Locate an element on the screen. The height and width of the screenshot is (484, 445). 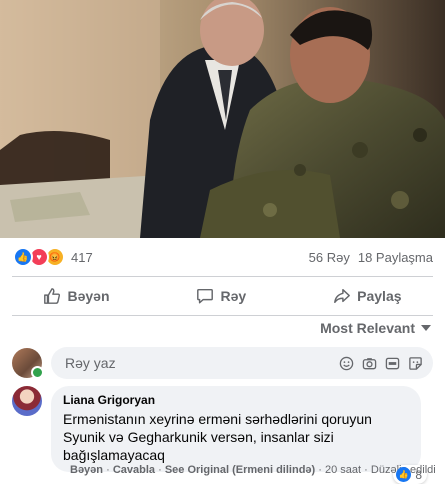
share-icon is located at coordinates (342, 296).